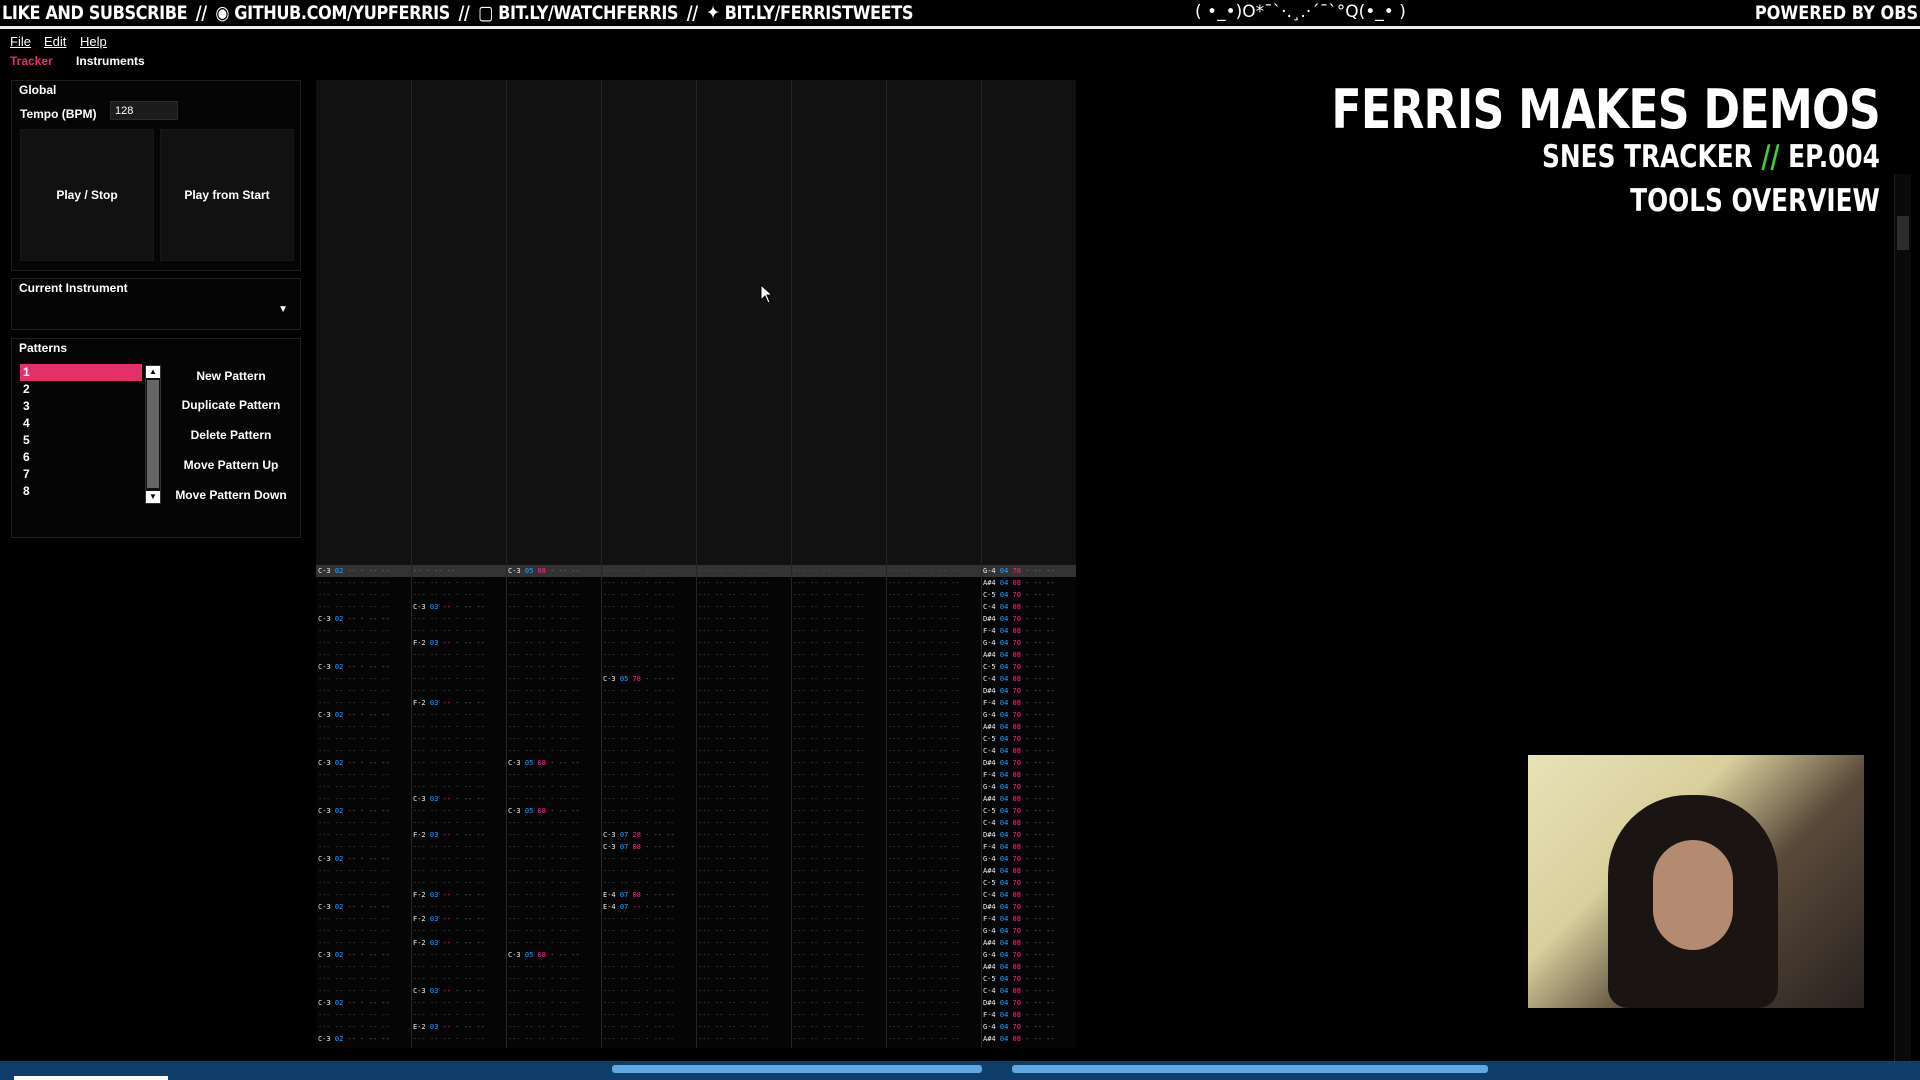  I want to click on tracker-cell: E-4 07 -- · -- --, so click(639, 907).